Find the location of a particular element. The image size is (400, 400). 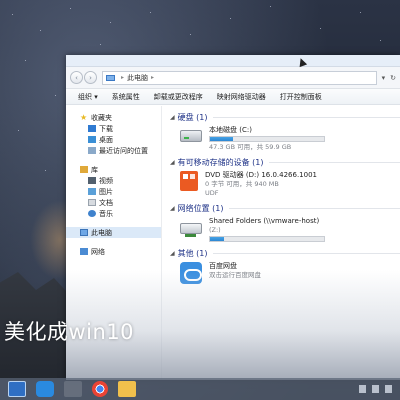

group-header-network-locations: ◢ 网络位置 (1) is located at coordinates (285, 208).